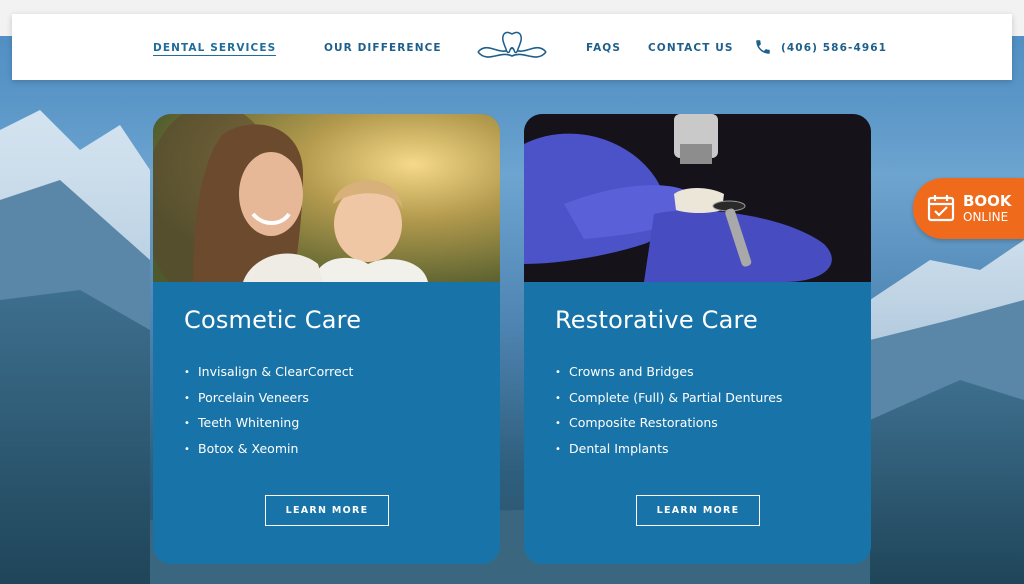 Image resolution: width=1024 pixels, height=584 pixels. What do you see at coordinates (603, 48) in the screenshot?
I see `nav-faqs: FAQS` at bounding box center [603, 48].